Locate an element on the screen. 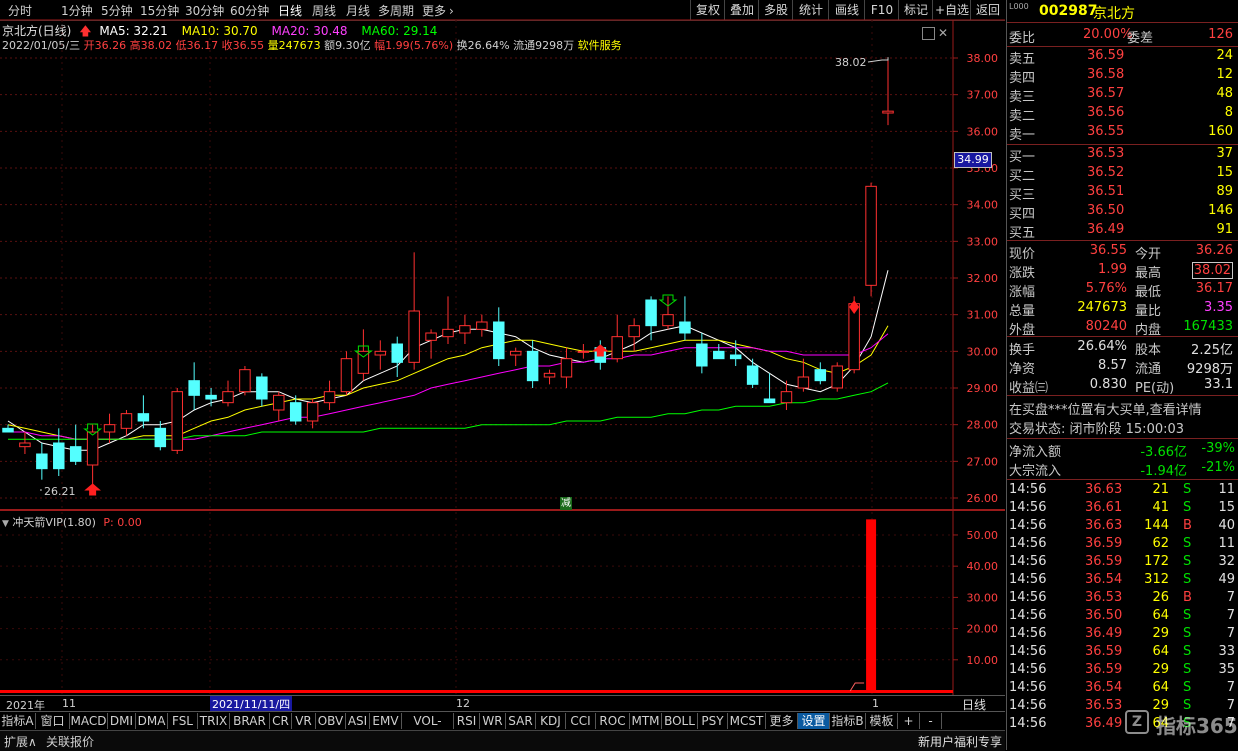 The height and width of the screenshot is (751, 1238). tab-6: TRIX is located at coordinates (214, 721).